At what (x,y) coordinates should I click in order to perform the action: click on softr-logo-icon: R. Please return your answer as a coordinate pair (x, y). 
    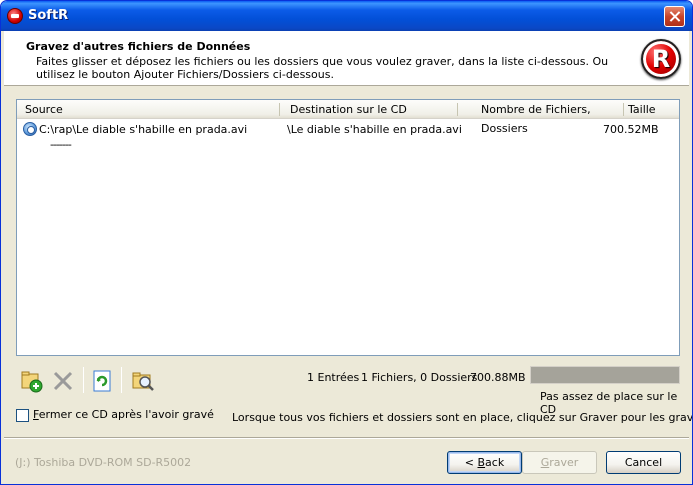
    Looking at the image, I should click on (661, 59).